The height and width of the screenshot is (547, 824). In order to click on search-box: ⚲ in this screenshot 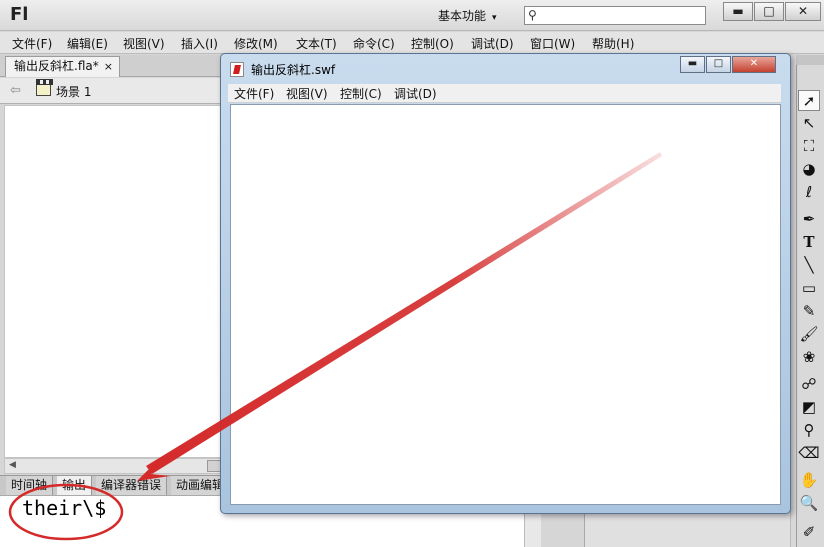, I will do `click(615, 15)`.